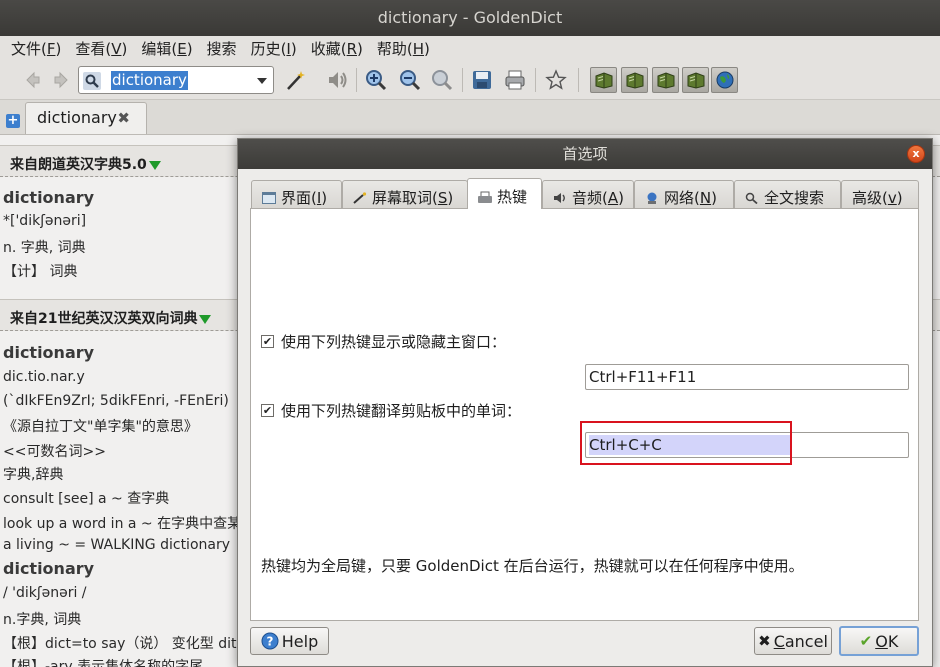 The height and width of the screenshot is (667, 940). I want to click on clipboard-hotkey-label: 使用下列热键翻译剪贴板中的单词：, so click(401, 411).